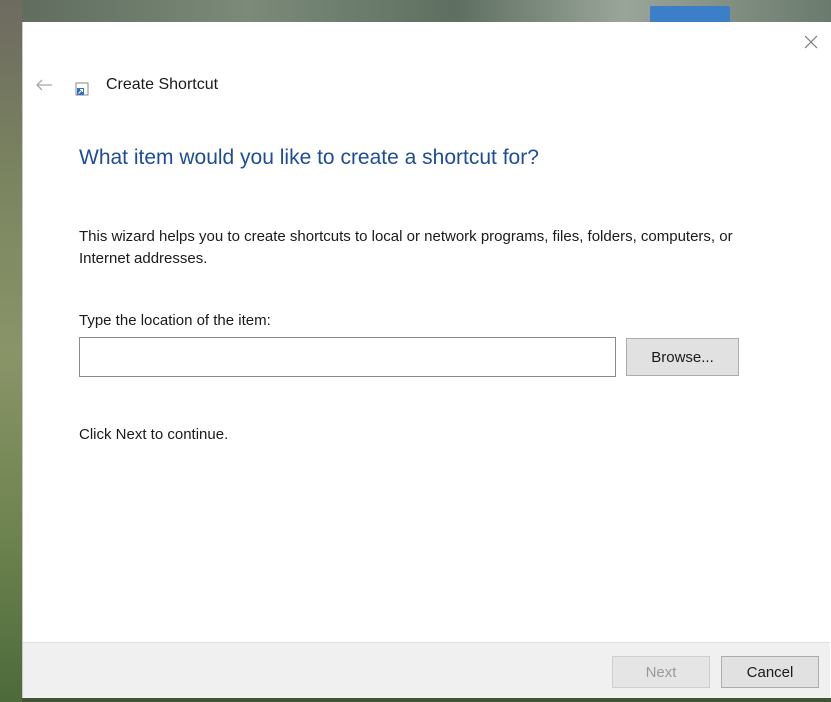  I want to click on dialog-footer: Next Cancel, so click(426, 670).